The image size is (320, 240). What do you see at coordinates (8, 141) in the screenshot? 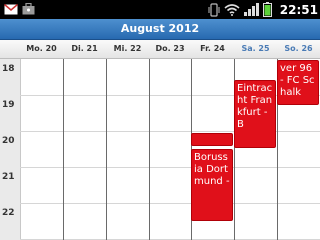
I see `hour-label-20: 20` at bounding box center [8, 141].